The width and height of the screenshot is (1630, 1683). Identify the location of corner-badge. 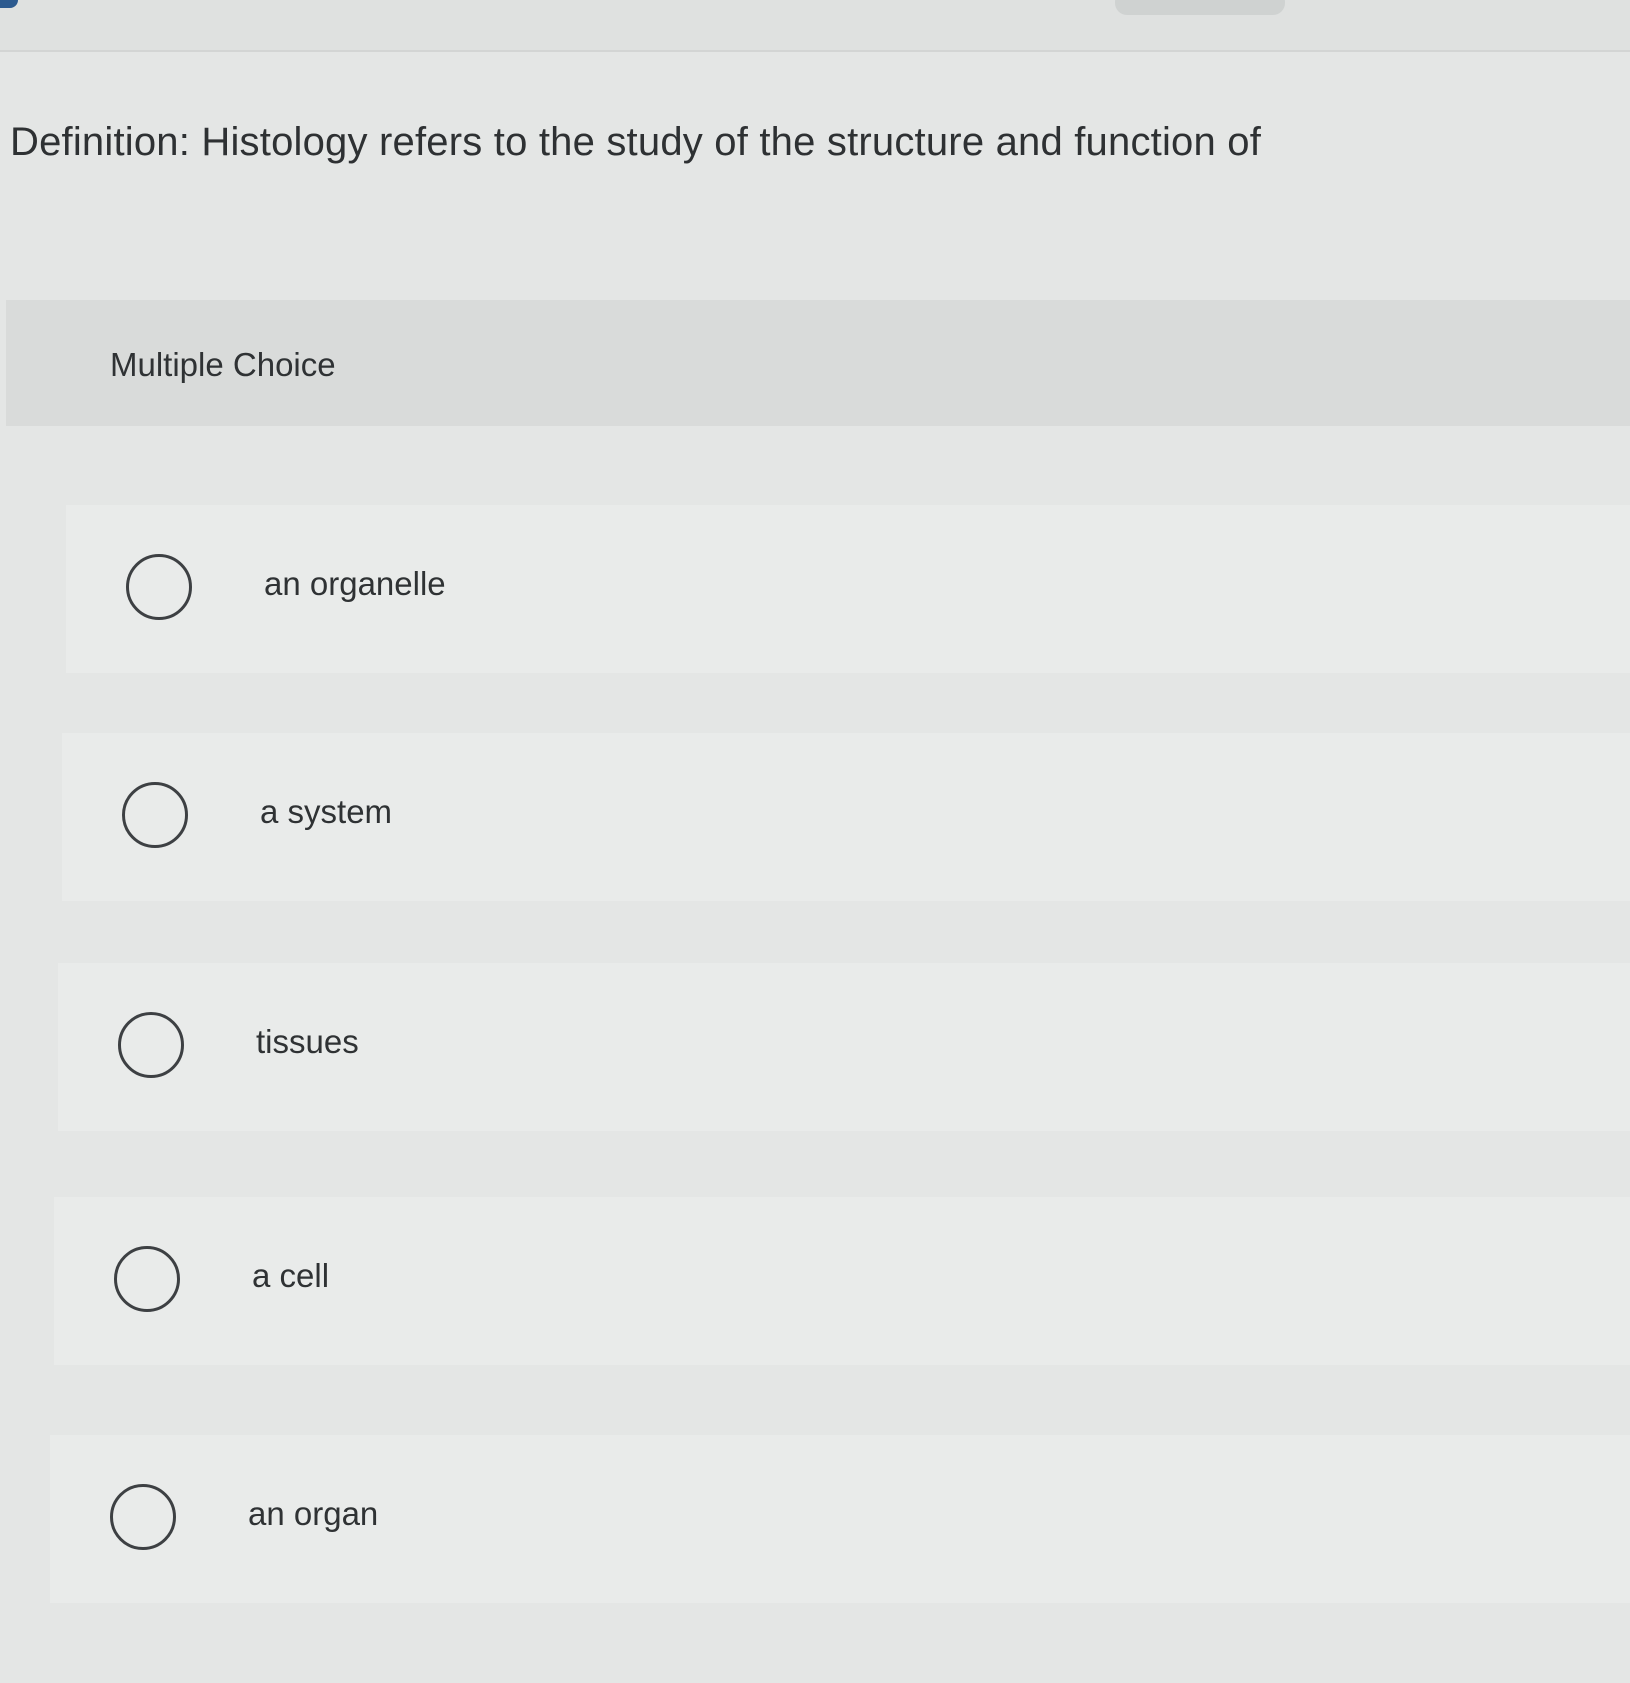
(9, 4).